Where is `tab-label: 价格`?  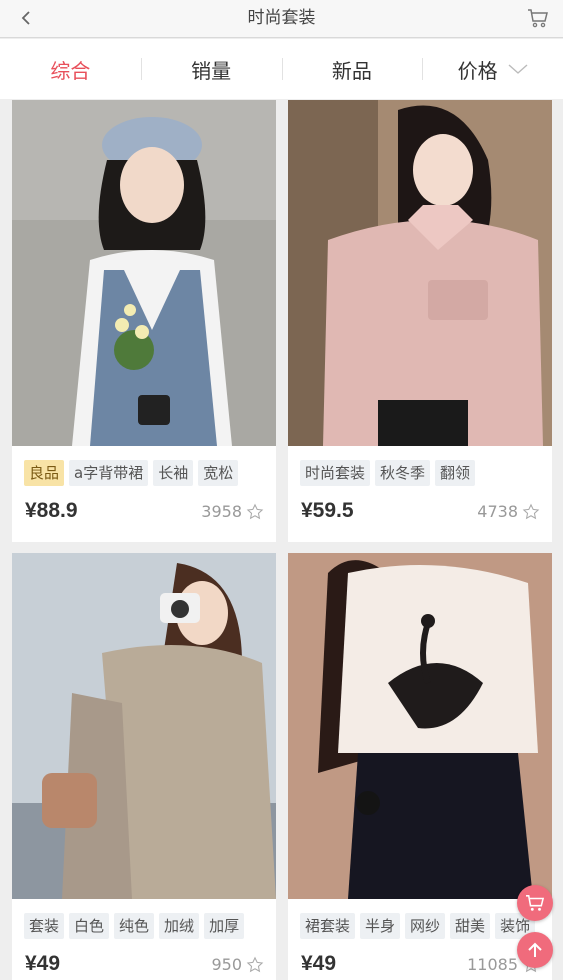
tab-label: 价格 is located at coordinates (477, 70).